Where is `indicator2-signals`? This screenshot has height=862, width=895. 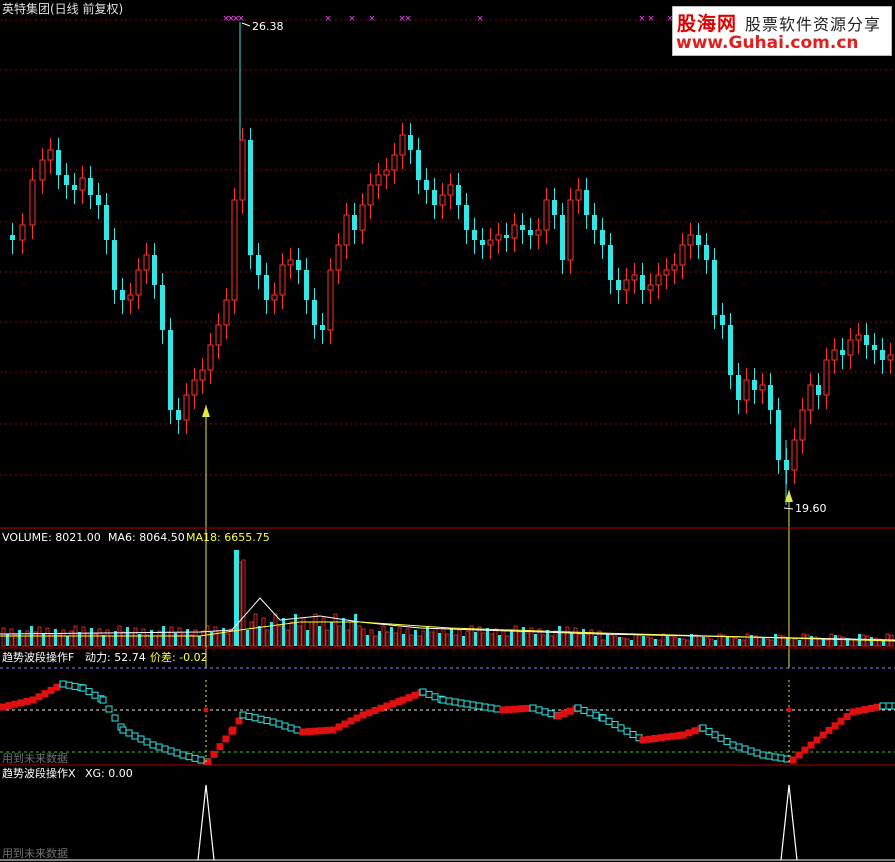
indicator2-signals is located at coordinates (447, 822).